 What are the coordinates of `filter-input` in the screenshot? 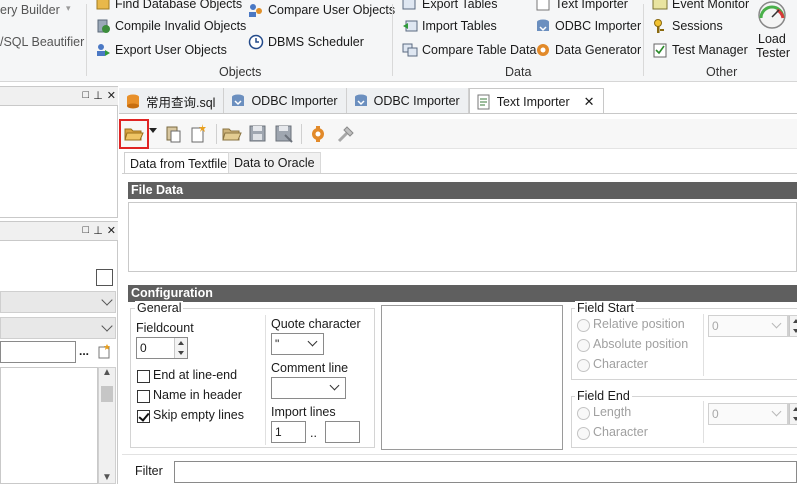 It's located at (485, 472).